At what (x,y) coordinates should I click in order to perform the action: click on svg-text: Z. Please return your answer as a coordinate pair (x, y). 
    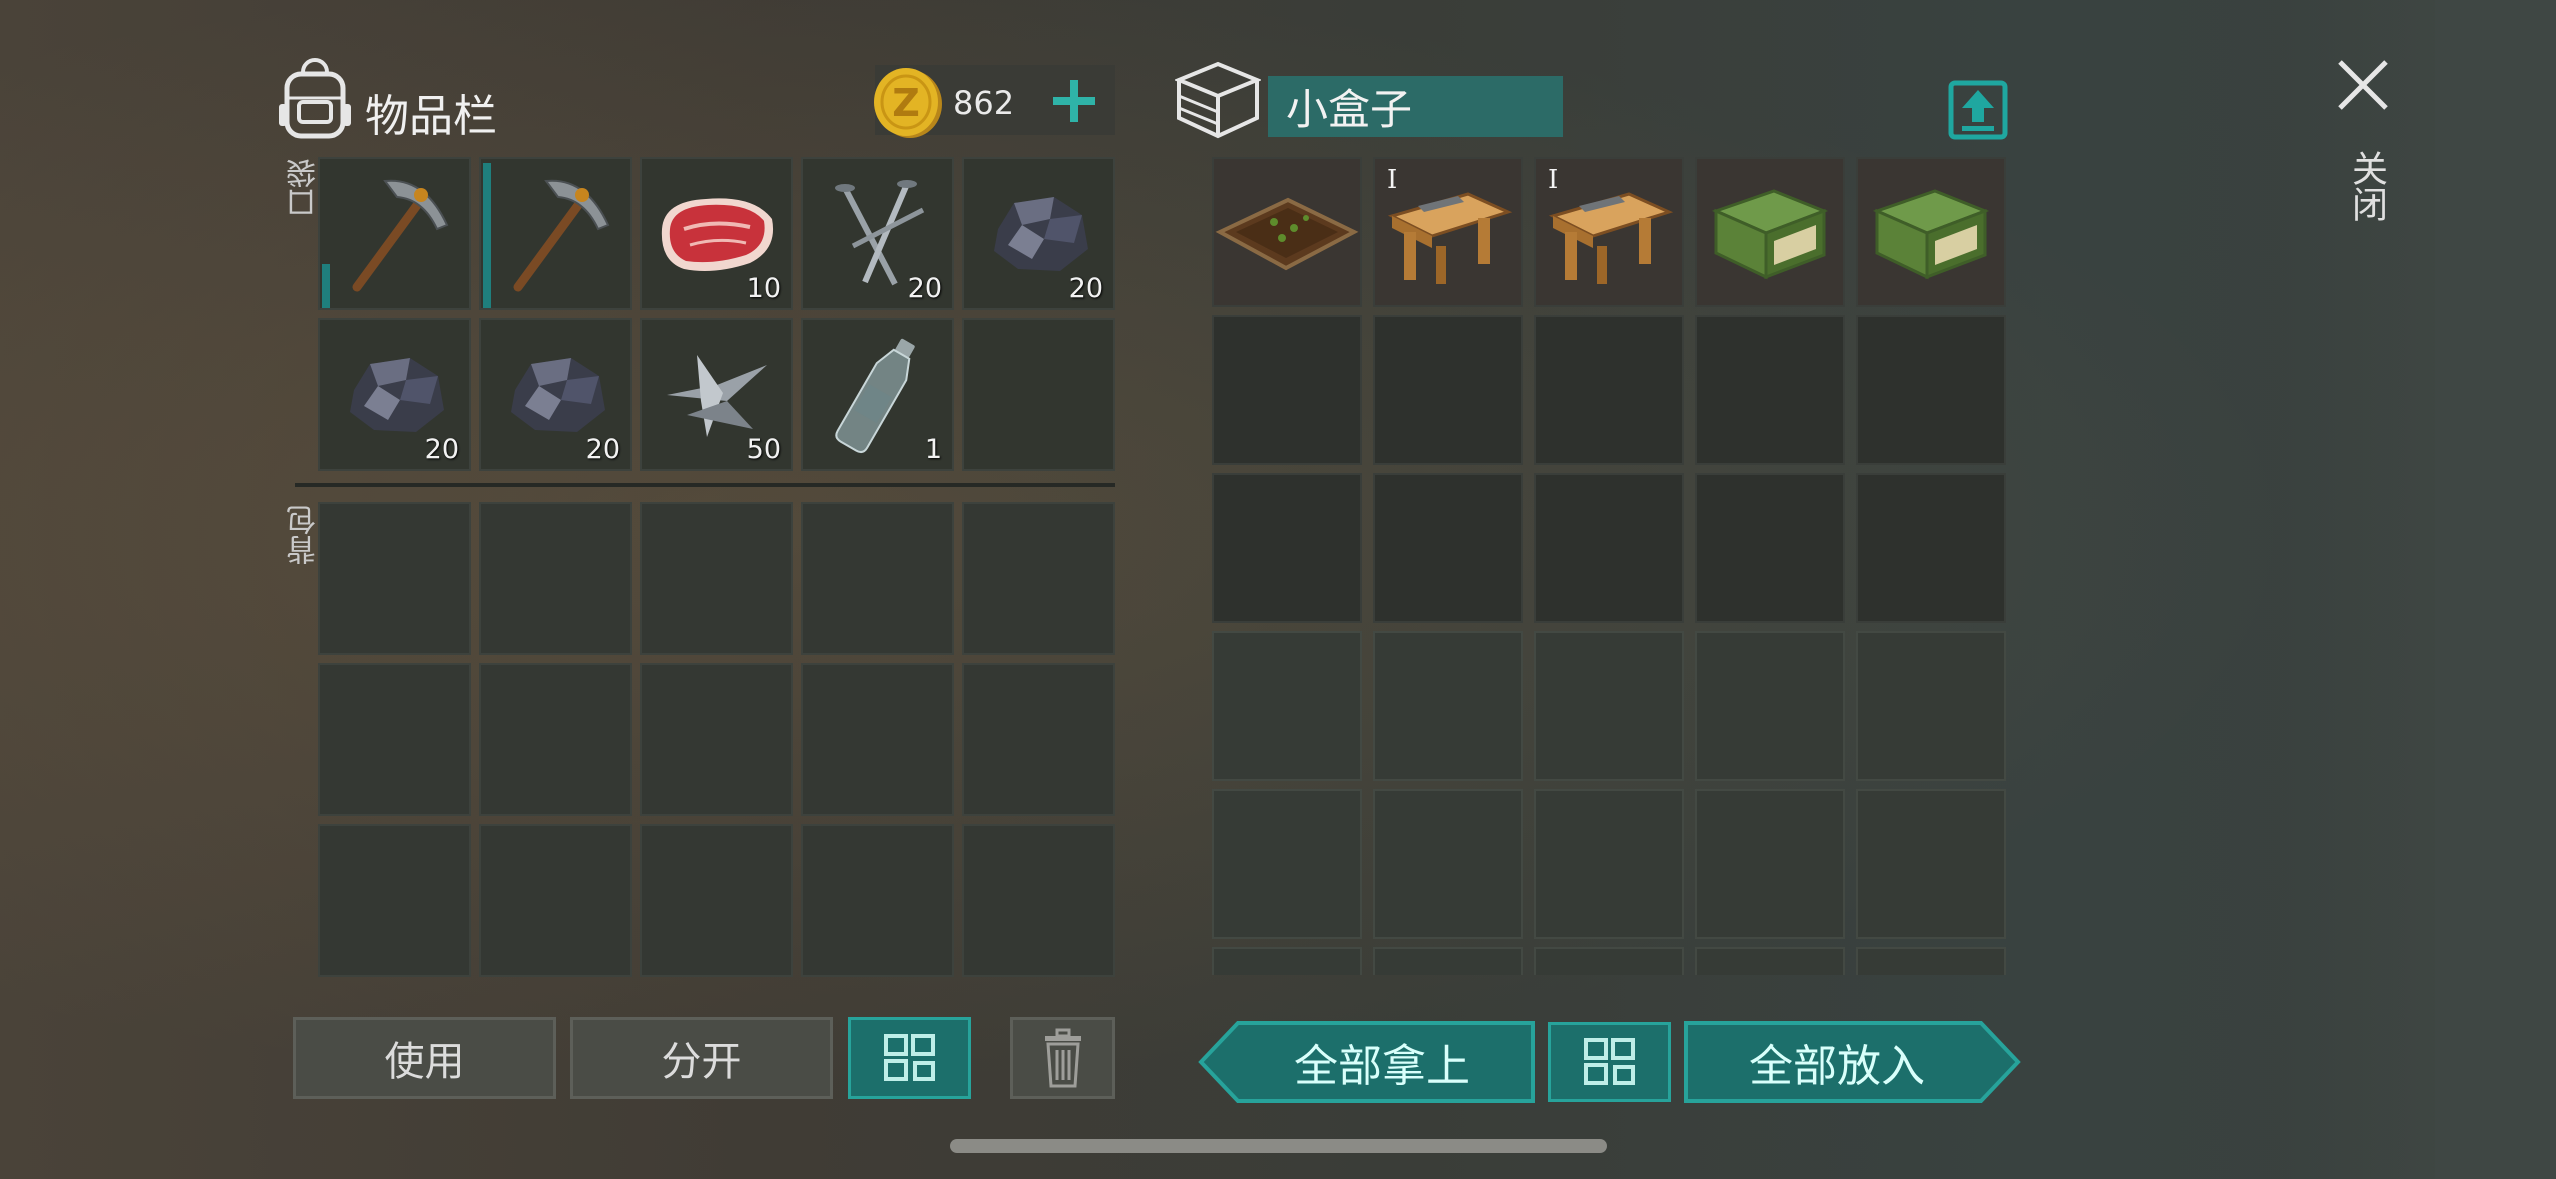
    Looking at the image, I should click on (906, 103).